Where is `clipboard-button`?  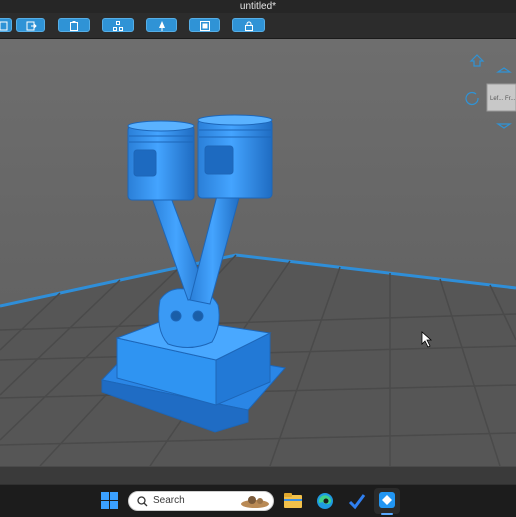 clipboard-button is located at coordinates (74, 25).